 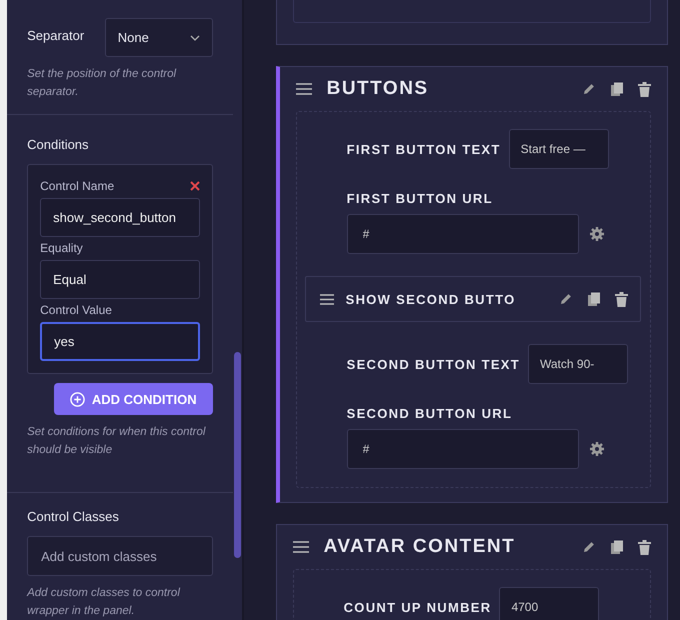 What do you see at coordinates (77, 186) in the screenshot?
I see `field-label: Control Name` at bounding box center [77, 186].